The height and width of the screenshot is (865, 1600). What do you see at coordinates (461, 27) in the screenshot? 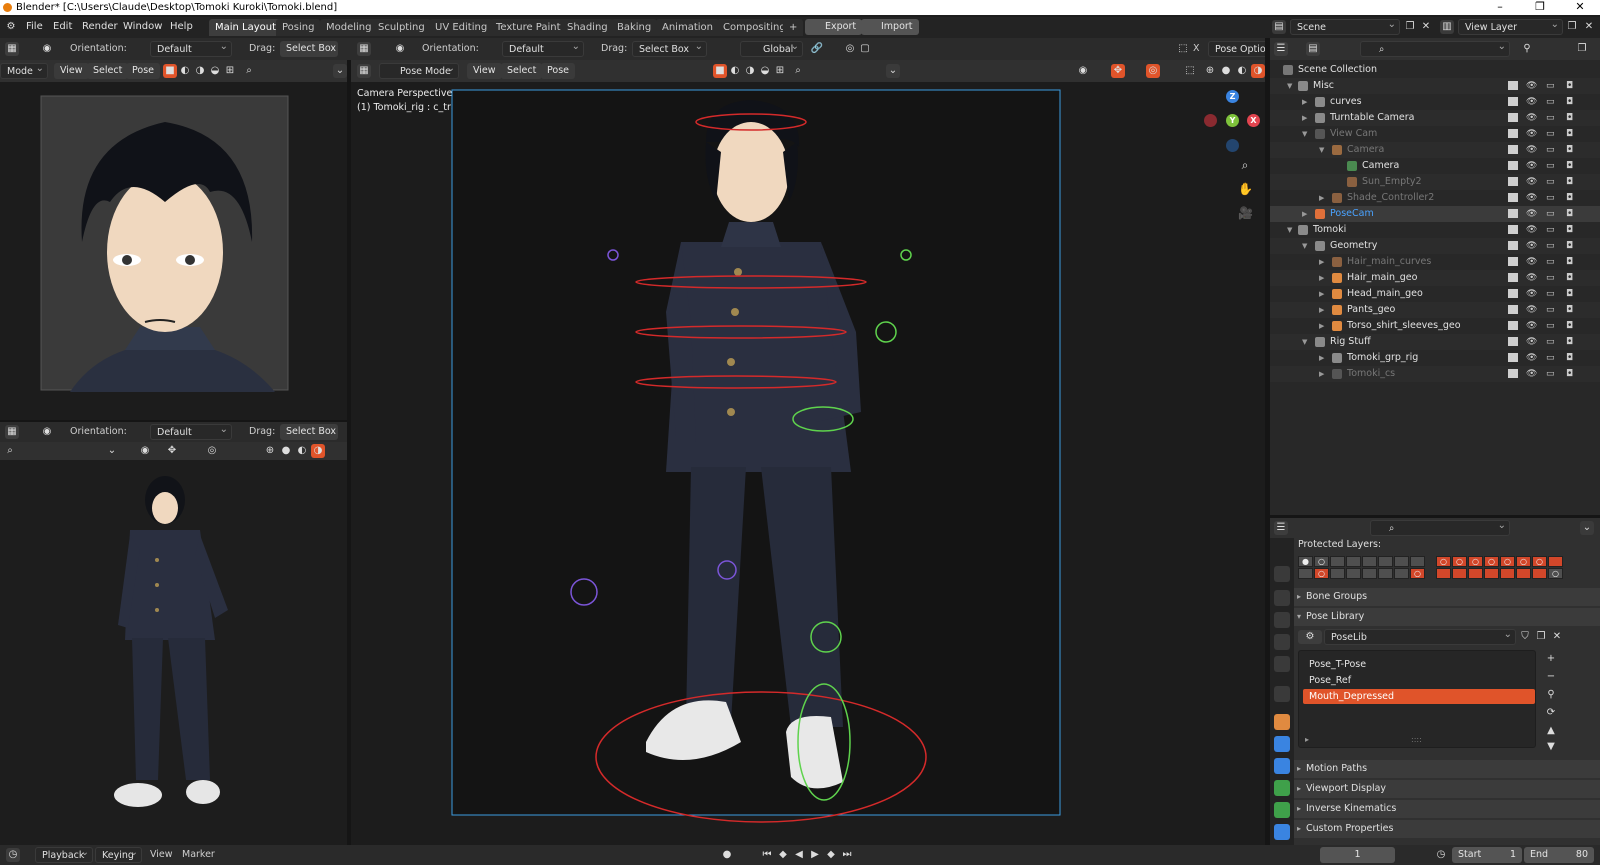
I see `tab-uv-editing: UV Editing` at bounding box center [461, 27].